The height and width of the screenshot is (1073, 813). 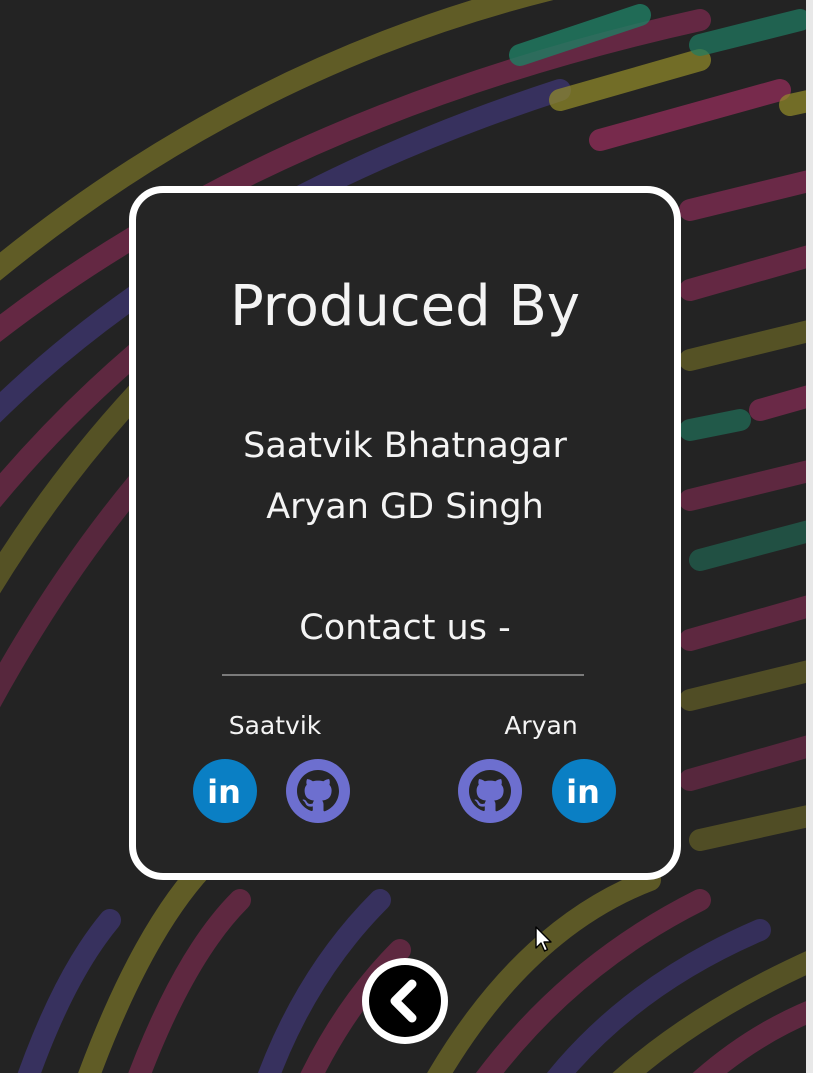 What do you see at coordinates (543, 939) in the screenshot?
I see `mouse-cursor-icon` at bounding box center [543, 939].